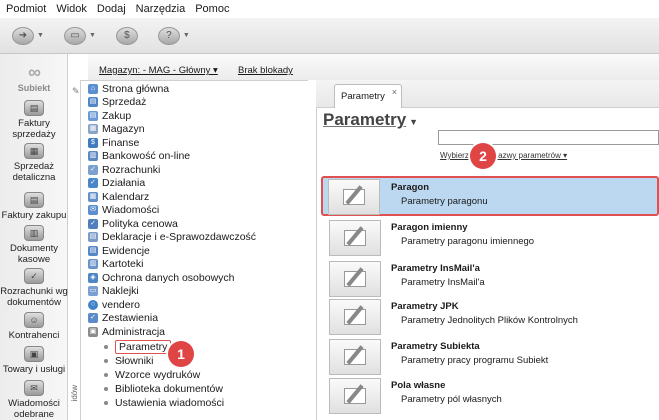 This screenshot has height=420, width=659. I want to click on rail-item-wiadomosci-odebrane: ✉ Wiadomości odebrane, so click(34, 400).